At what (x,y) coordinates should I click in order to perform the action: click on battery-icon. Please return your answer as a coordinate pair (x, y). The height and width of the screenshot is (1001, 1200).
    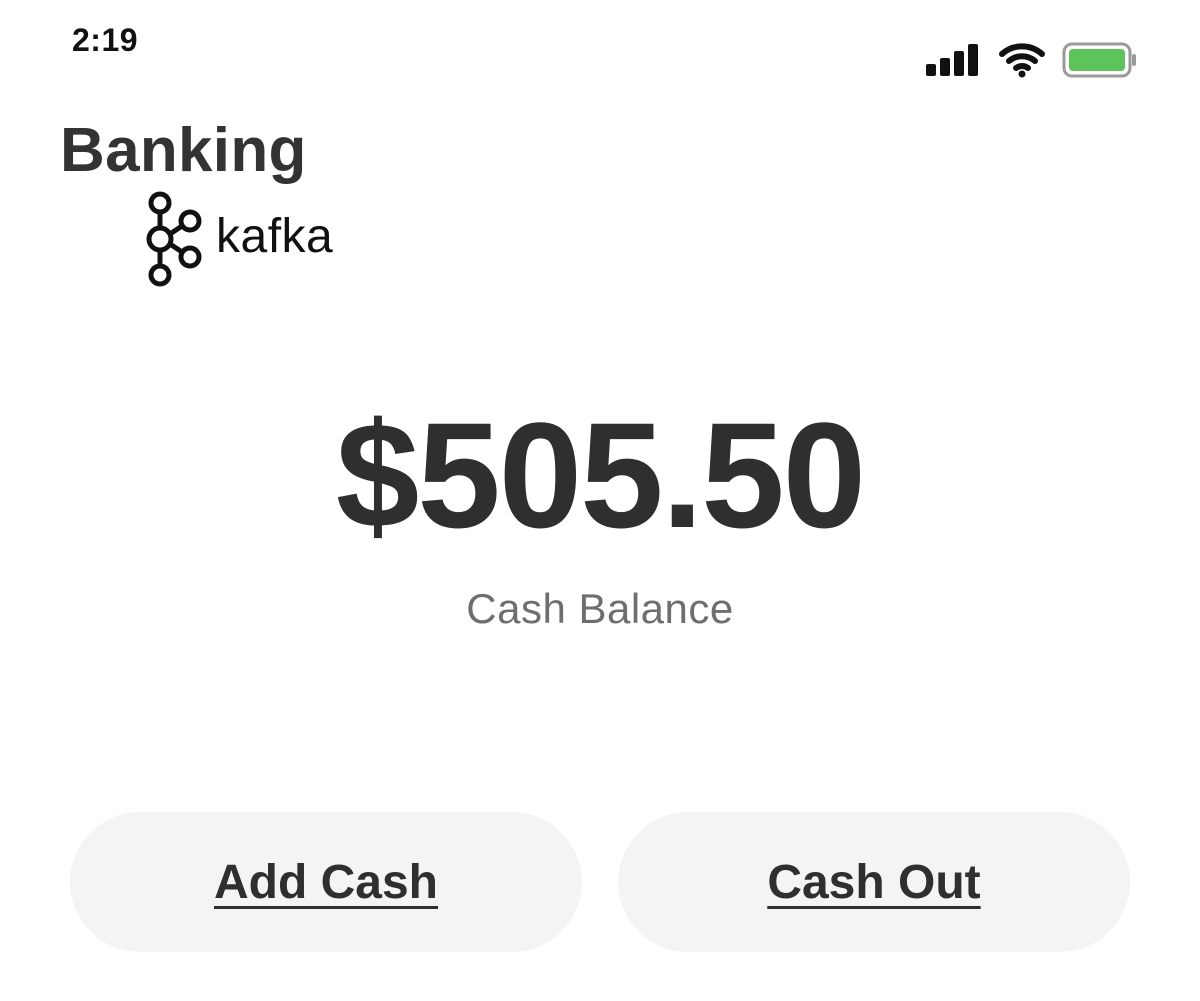
    Looking at the image, I should click on (1099, 60).